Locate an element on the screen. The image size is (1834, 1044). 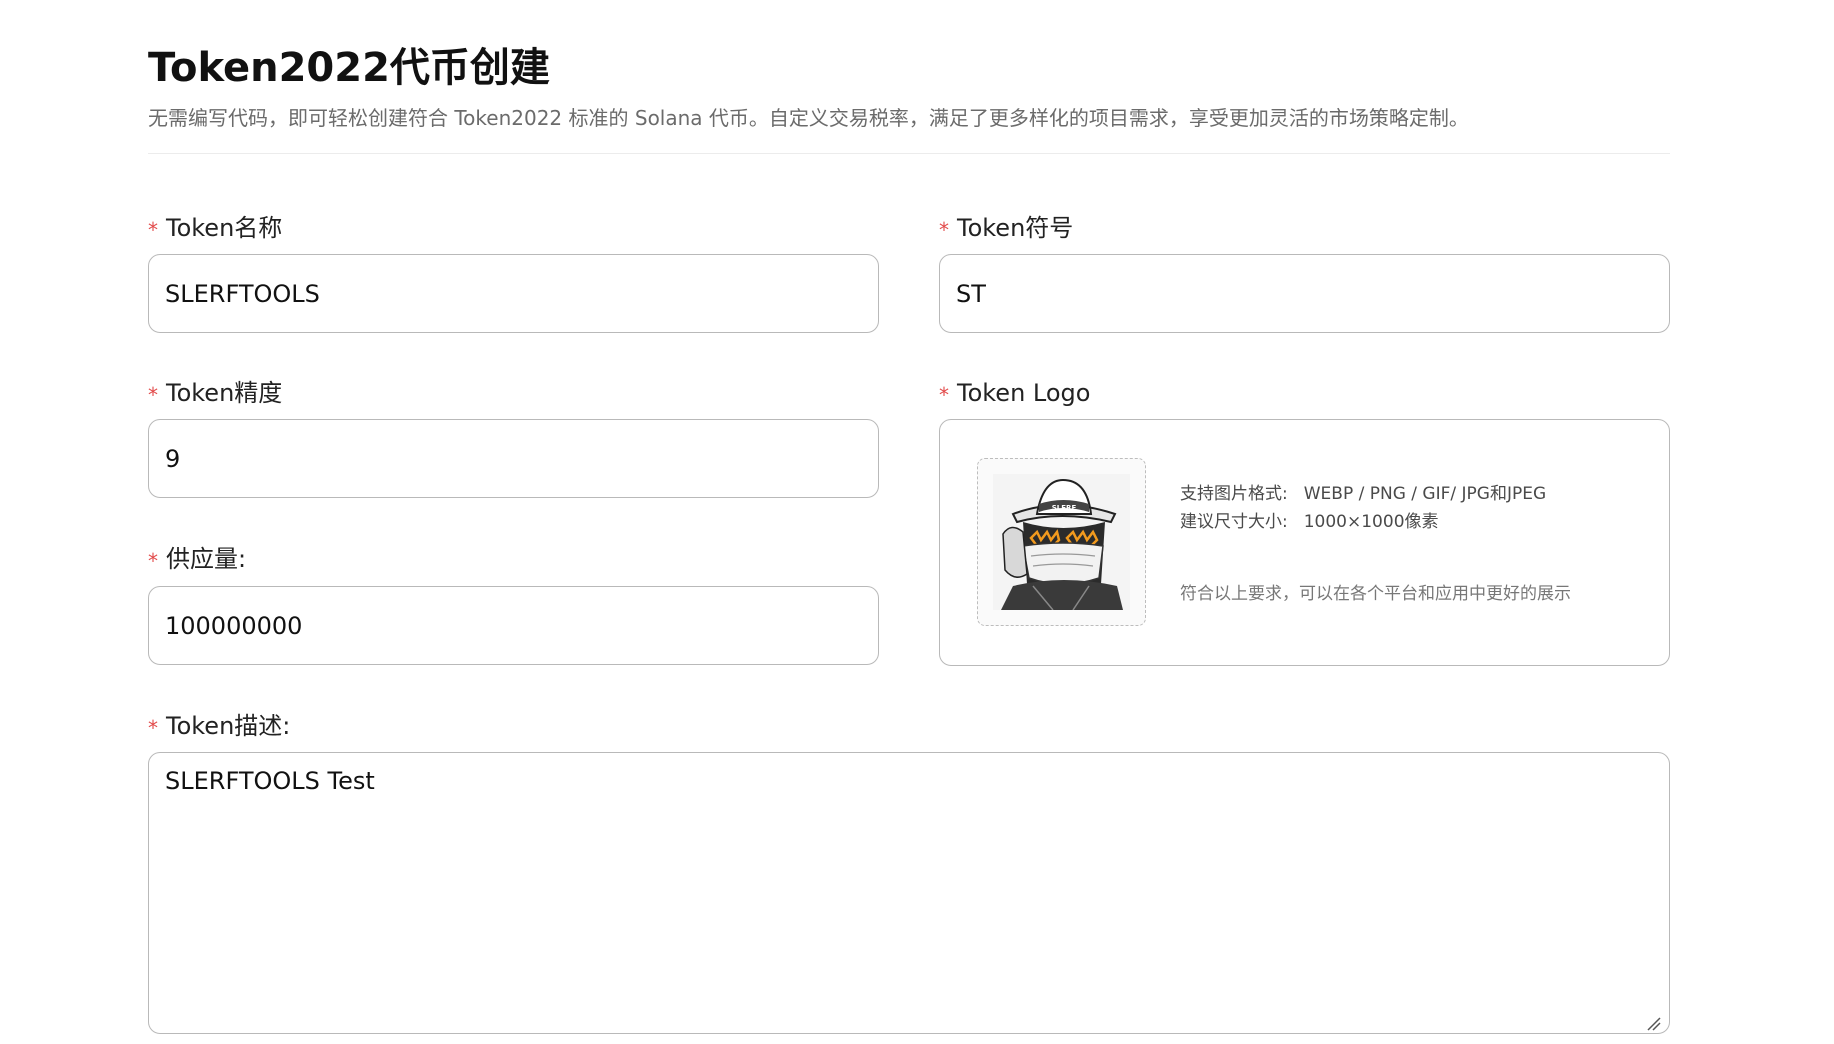
supply-label: * 供应量: is located at coordinates (513, 559).